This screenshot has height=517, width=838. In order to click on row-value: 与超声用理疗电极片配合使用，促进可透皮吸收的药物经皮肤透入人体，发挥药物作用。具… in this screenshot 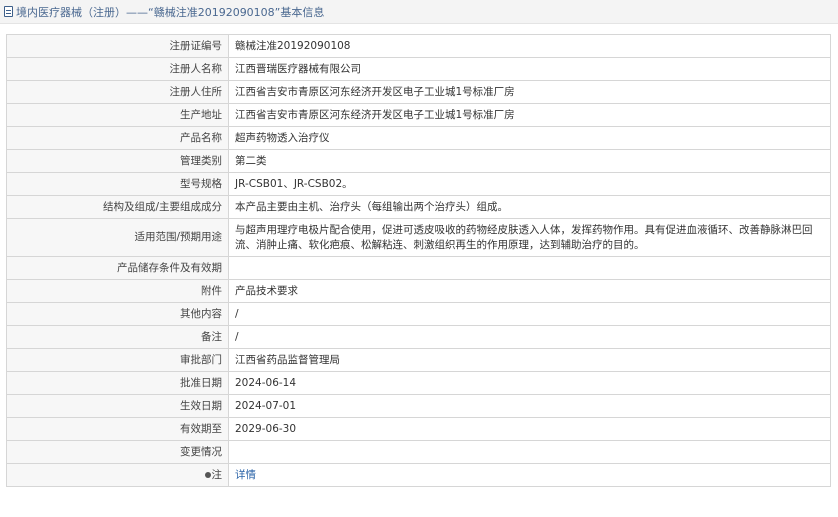, I will do `click(529, 237)`.